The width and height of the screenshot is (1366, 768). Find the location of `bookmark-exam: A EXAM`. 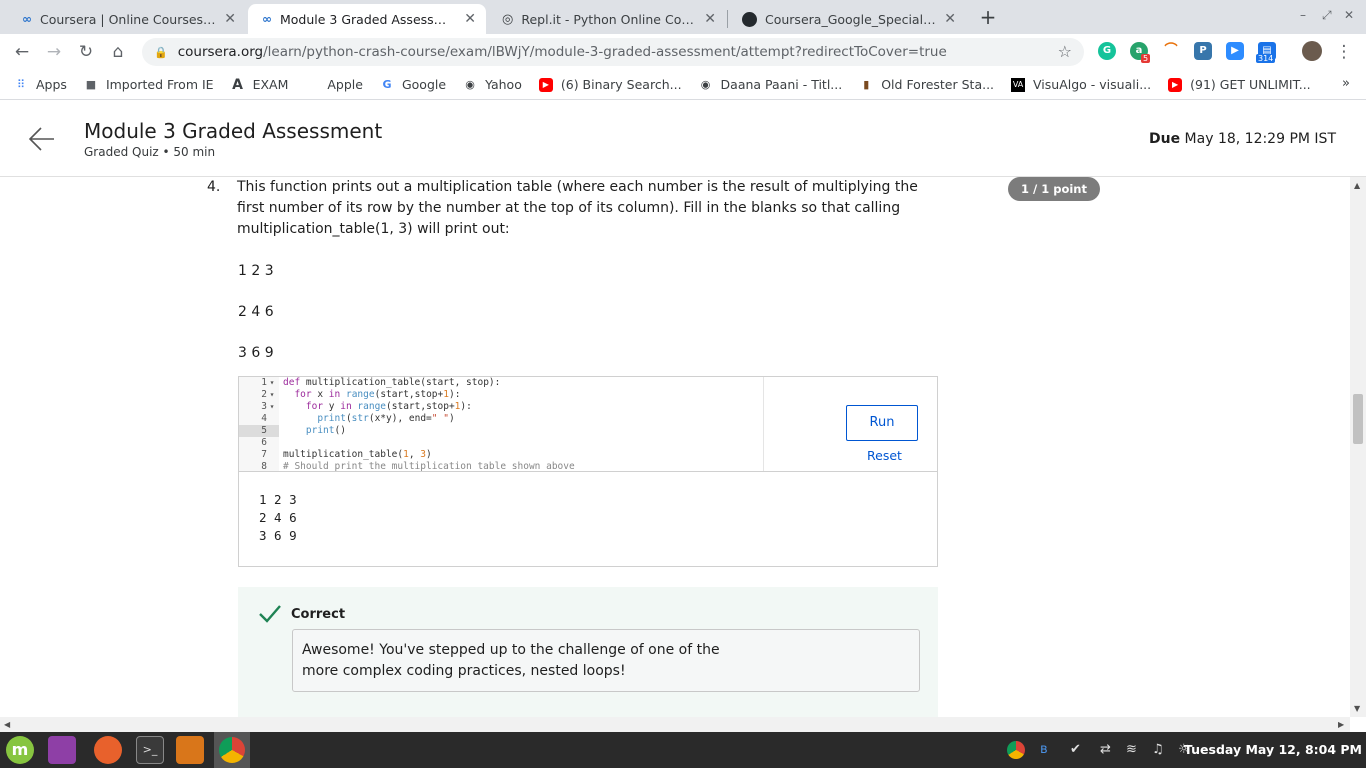

bookmark-exam: A EXAM is located at coordinates (260, 84).